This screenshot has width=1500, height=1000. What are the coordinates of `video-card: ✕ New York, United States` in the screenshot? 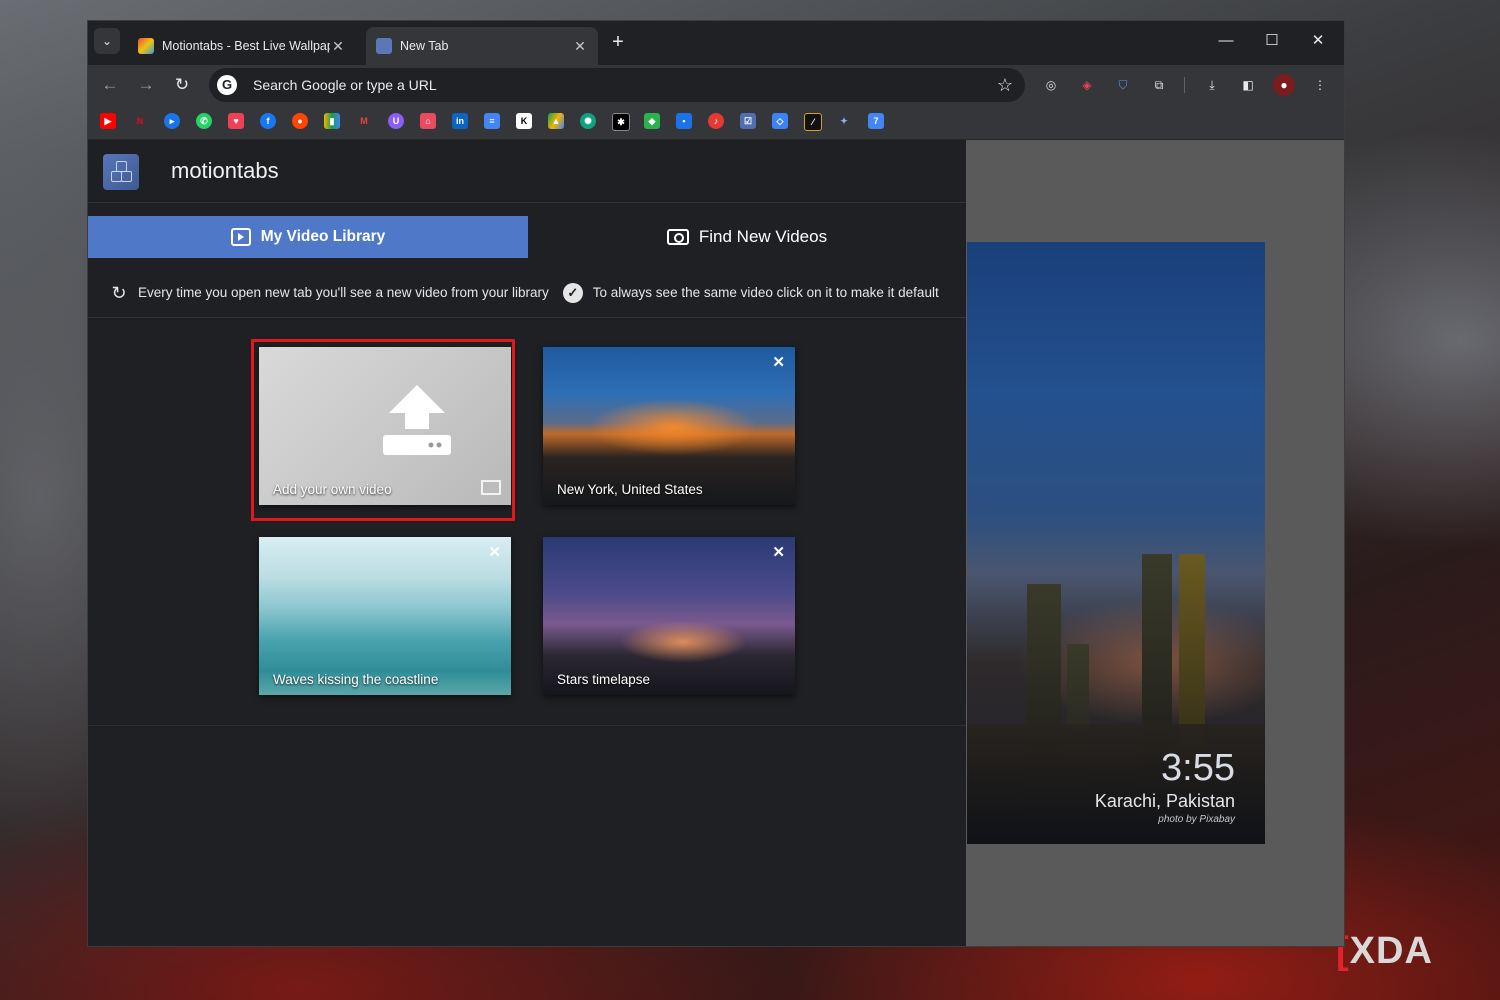 It's located at (669, 426).